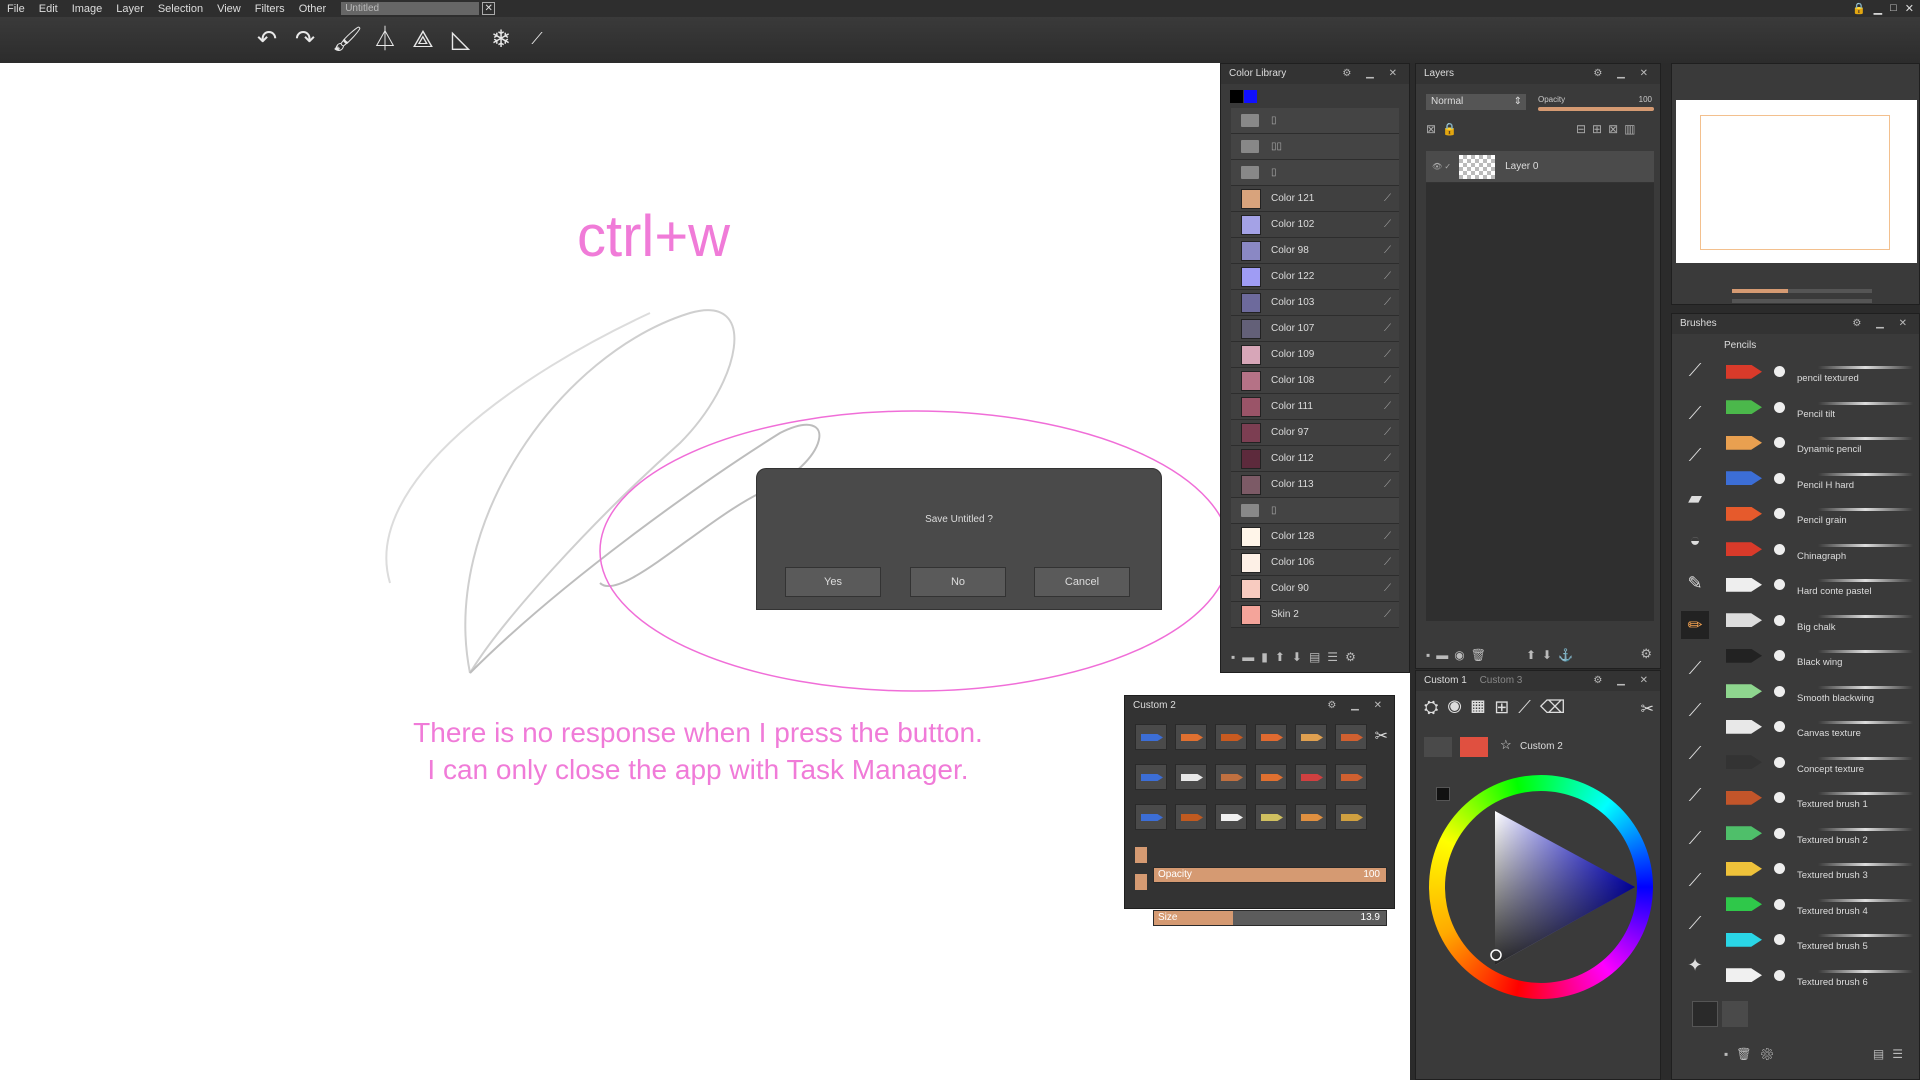 The height and width of the screenshot is (1080, 1920). I want to click on layer-lock-icons: ⊠🔒, so click(1444, 129).